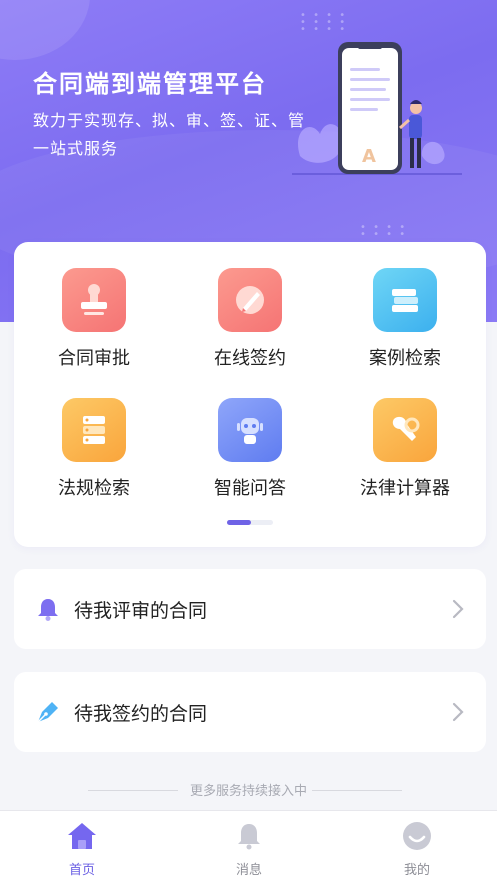 This screenshot has height=883, width=497. Describe the element at coordinates (94, 300) in the screenshot. I see `stamp-icon` at that location.